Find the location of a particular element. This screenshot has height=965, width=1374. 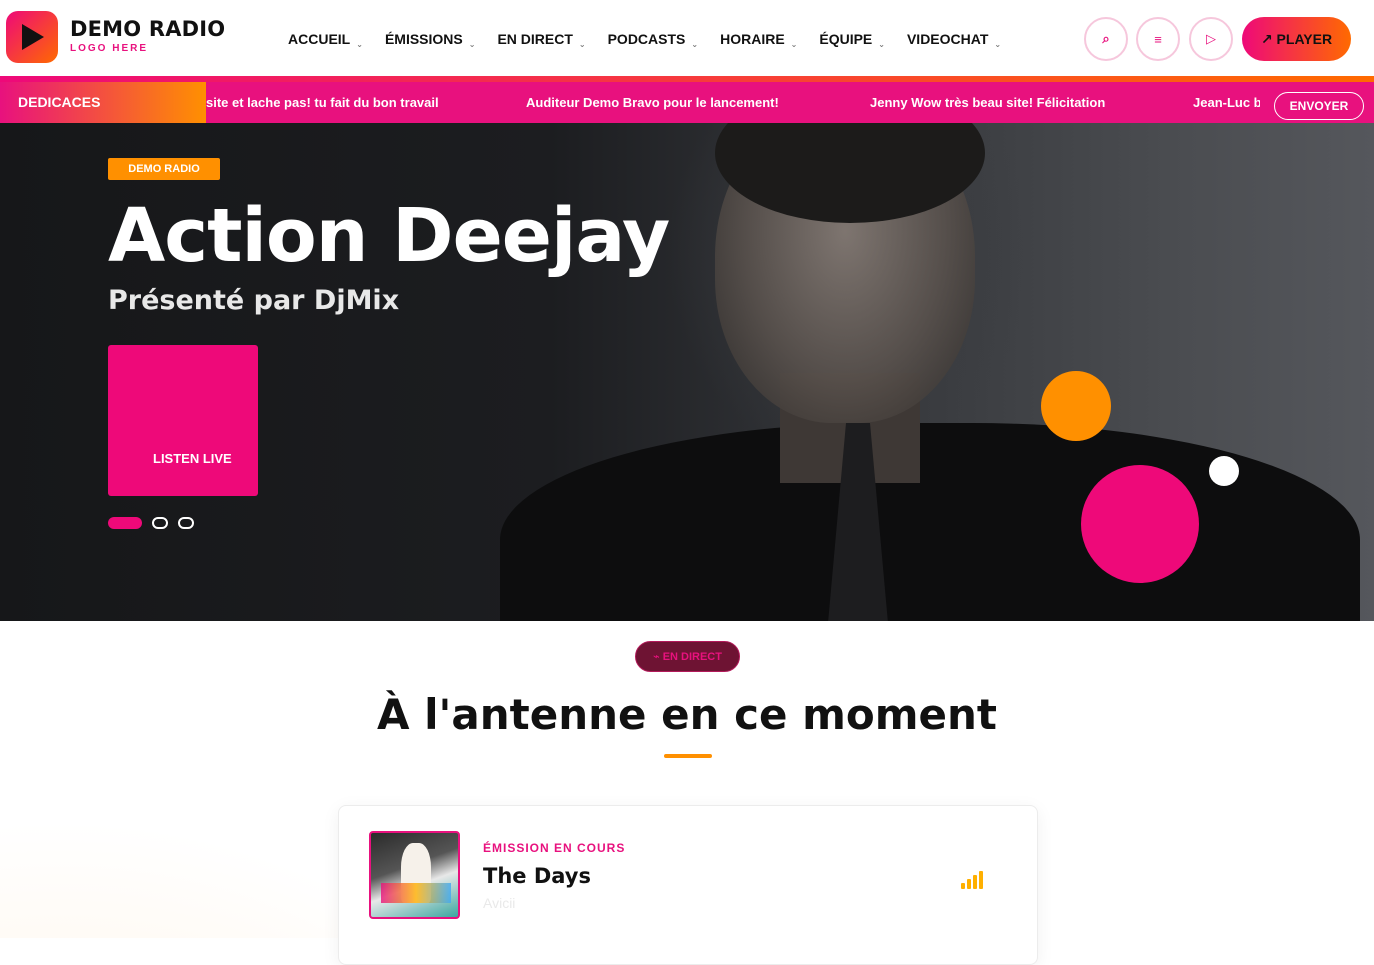

search-icon: ⌕ is located at coordinates (1106, 38).